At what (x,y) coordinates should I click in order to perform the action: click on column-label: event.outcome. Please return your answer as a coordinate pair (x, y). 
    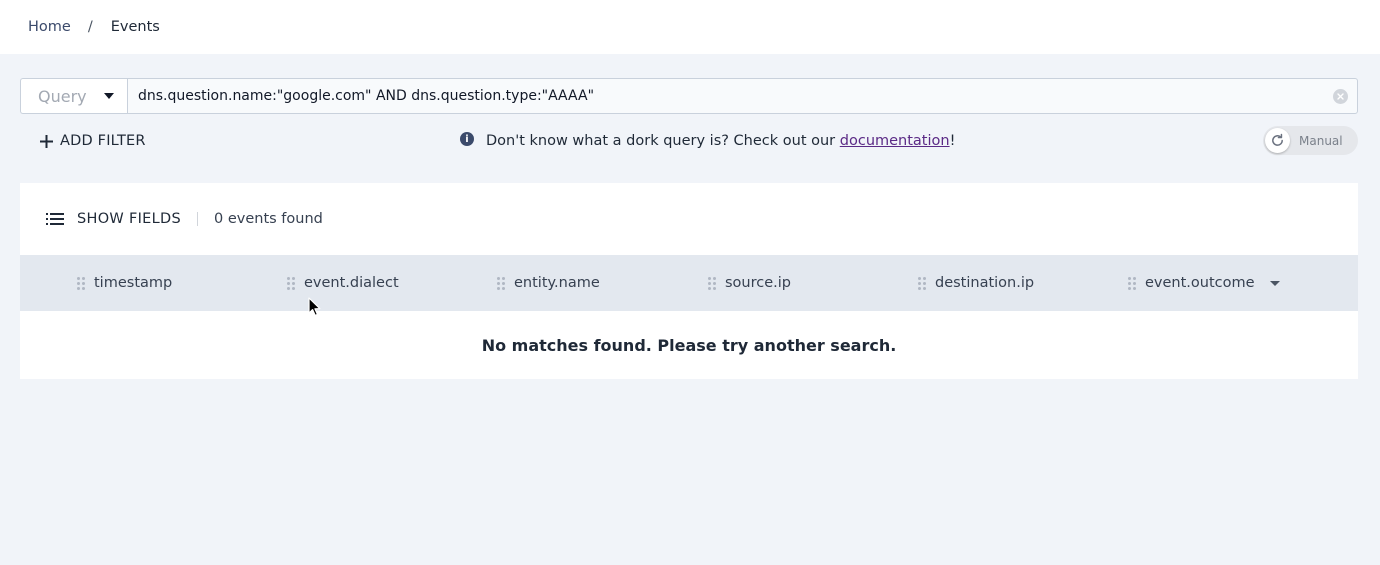
    Looking at the image, I should click on (1200, 283).